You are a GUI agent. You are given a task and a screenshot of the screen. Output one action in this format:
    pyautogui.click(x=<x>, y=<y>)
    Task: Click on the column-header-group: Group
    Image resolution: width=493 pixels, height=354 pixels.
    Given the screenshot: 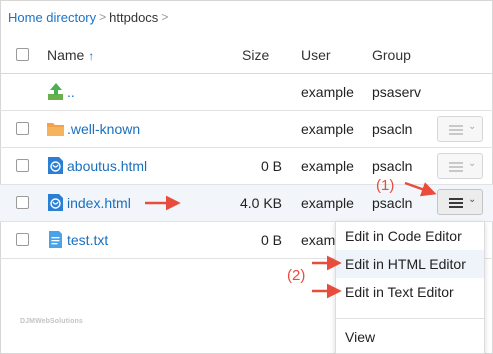 What is the action you would take?
    pyautogui.click(x=391, y=55)
    